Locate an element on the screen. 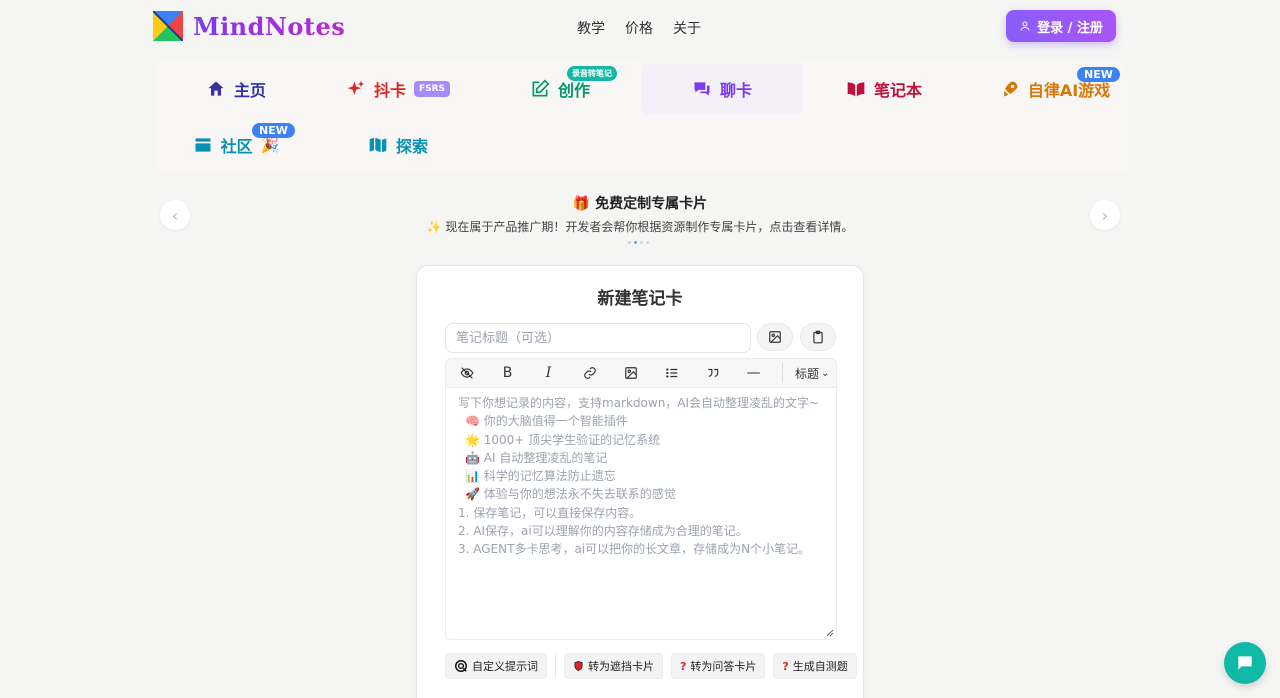 This screenshot has width=1280, height=698. target-icon is located at coordinates (461, 666).